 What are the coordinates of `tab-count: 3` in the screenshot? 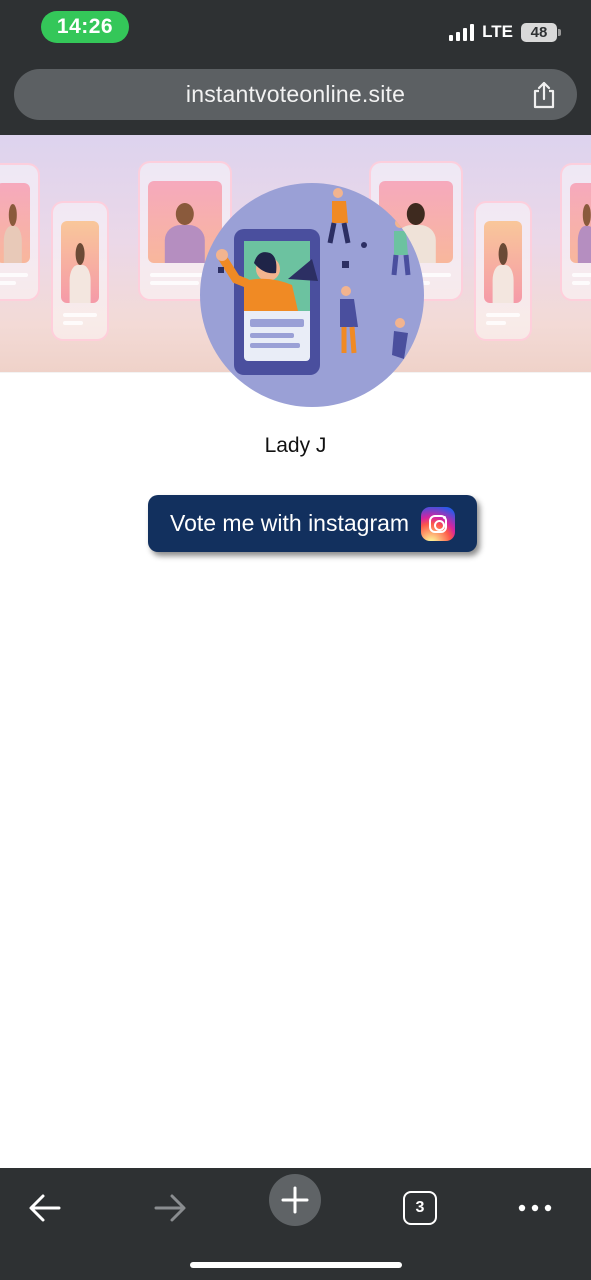 It's located at (420, 1208).